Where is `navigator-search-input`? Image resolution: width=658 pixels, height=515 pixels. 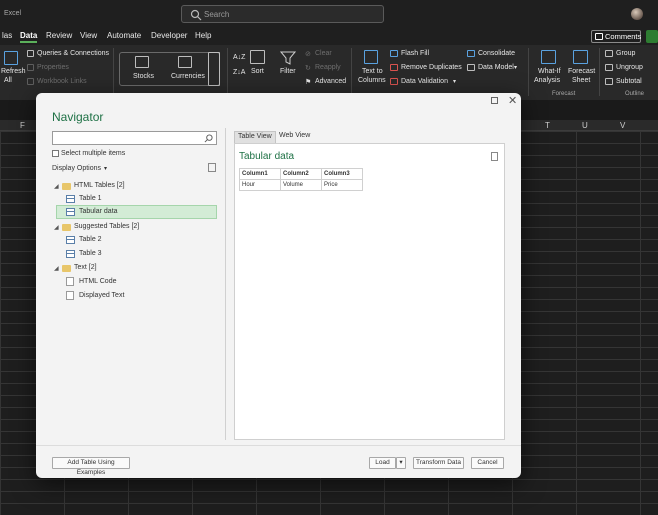
navigator-search-input is located at coordinates (134, 138).